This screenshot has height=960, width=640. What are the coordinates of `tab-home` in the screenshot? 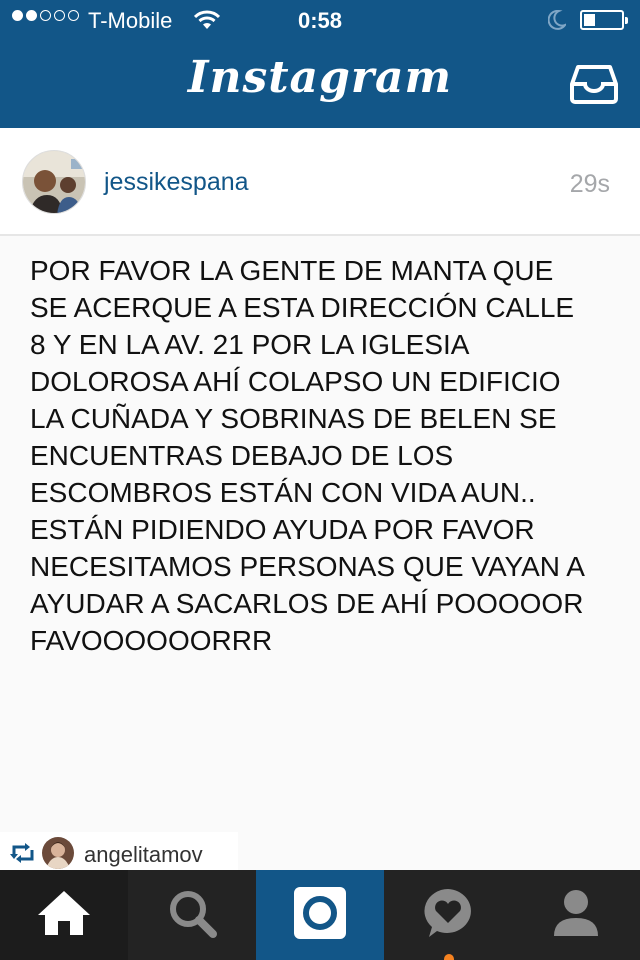 It's located at (64, 915).